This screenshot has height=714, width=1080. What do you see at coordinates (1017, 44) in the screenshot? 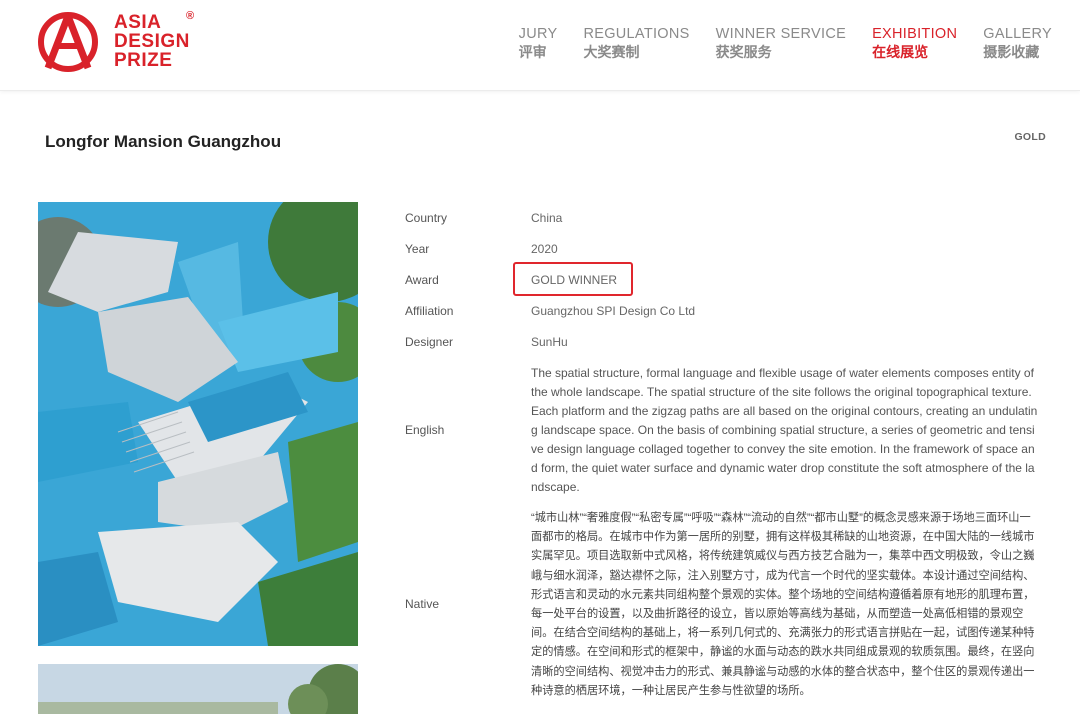
I see `nav-item-gallery: GALLERY 摄影收藏` at bounding box center [1017, 44].